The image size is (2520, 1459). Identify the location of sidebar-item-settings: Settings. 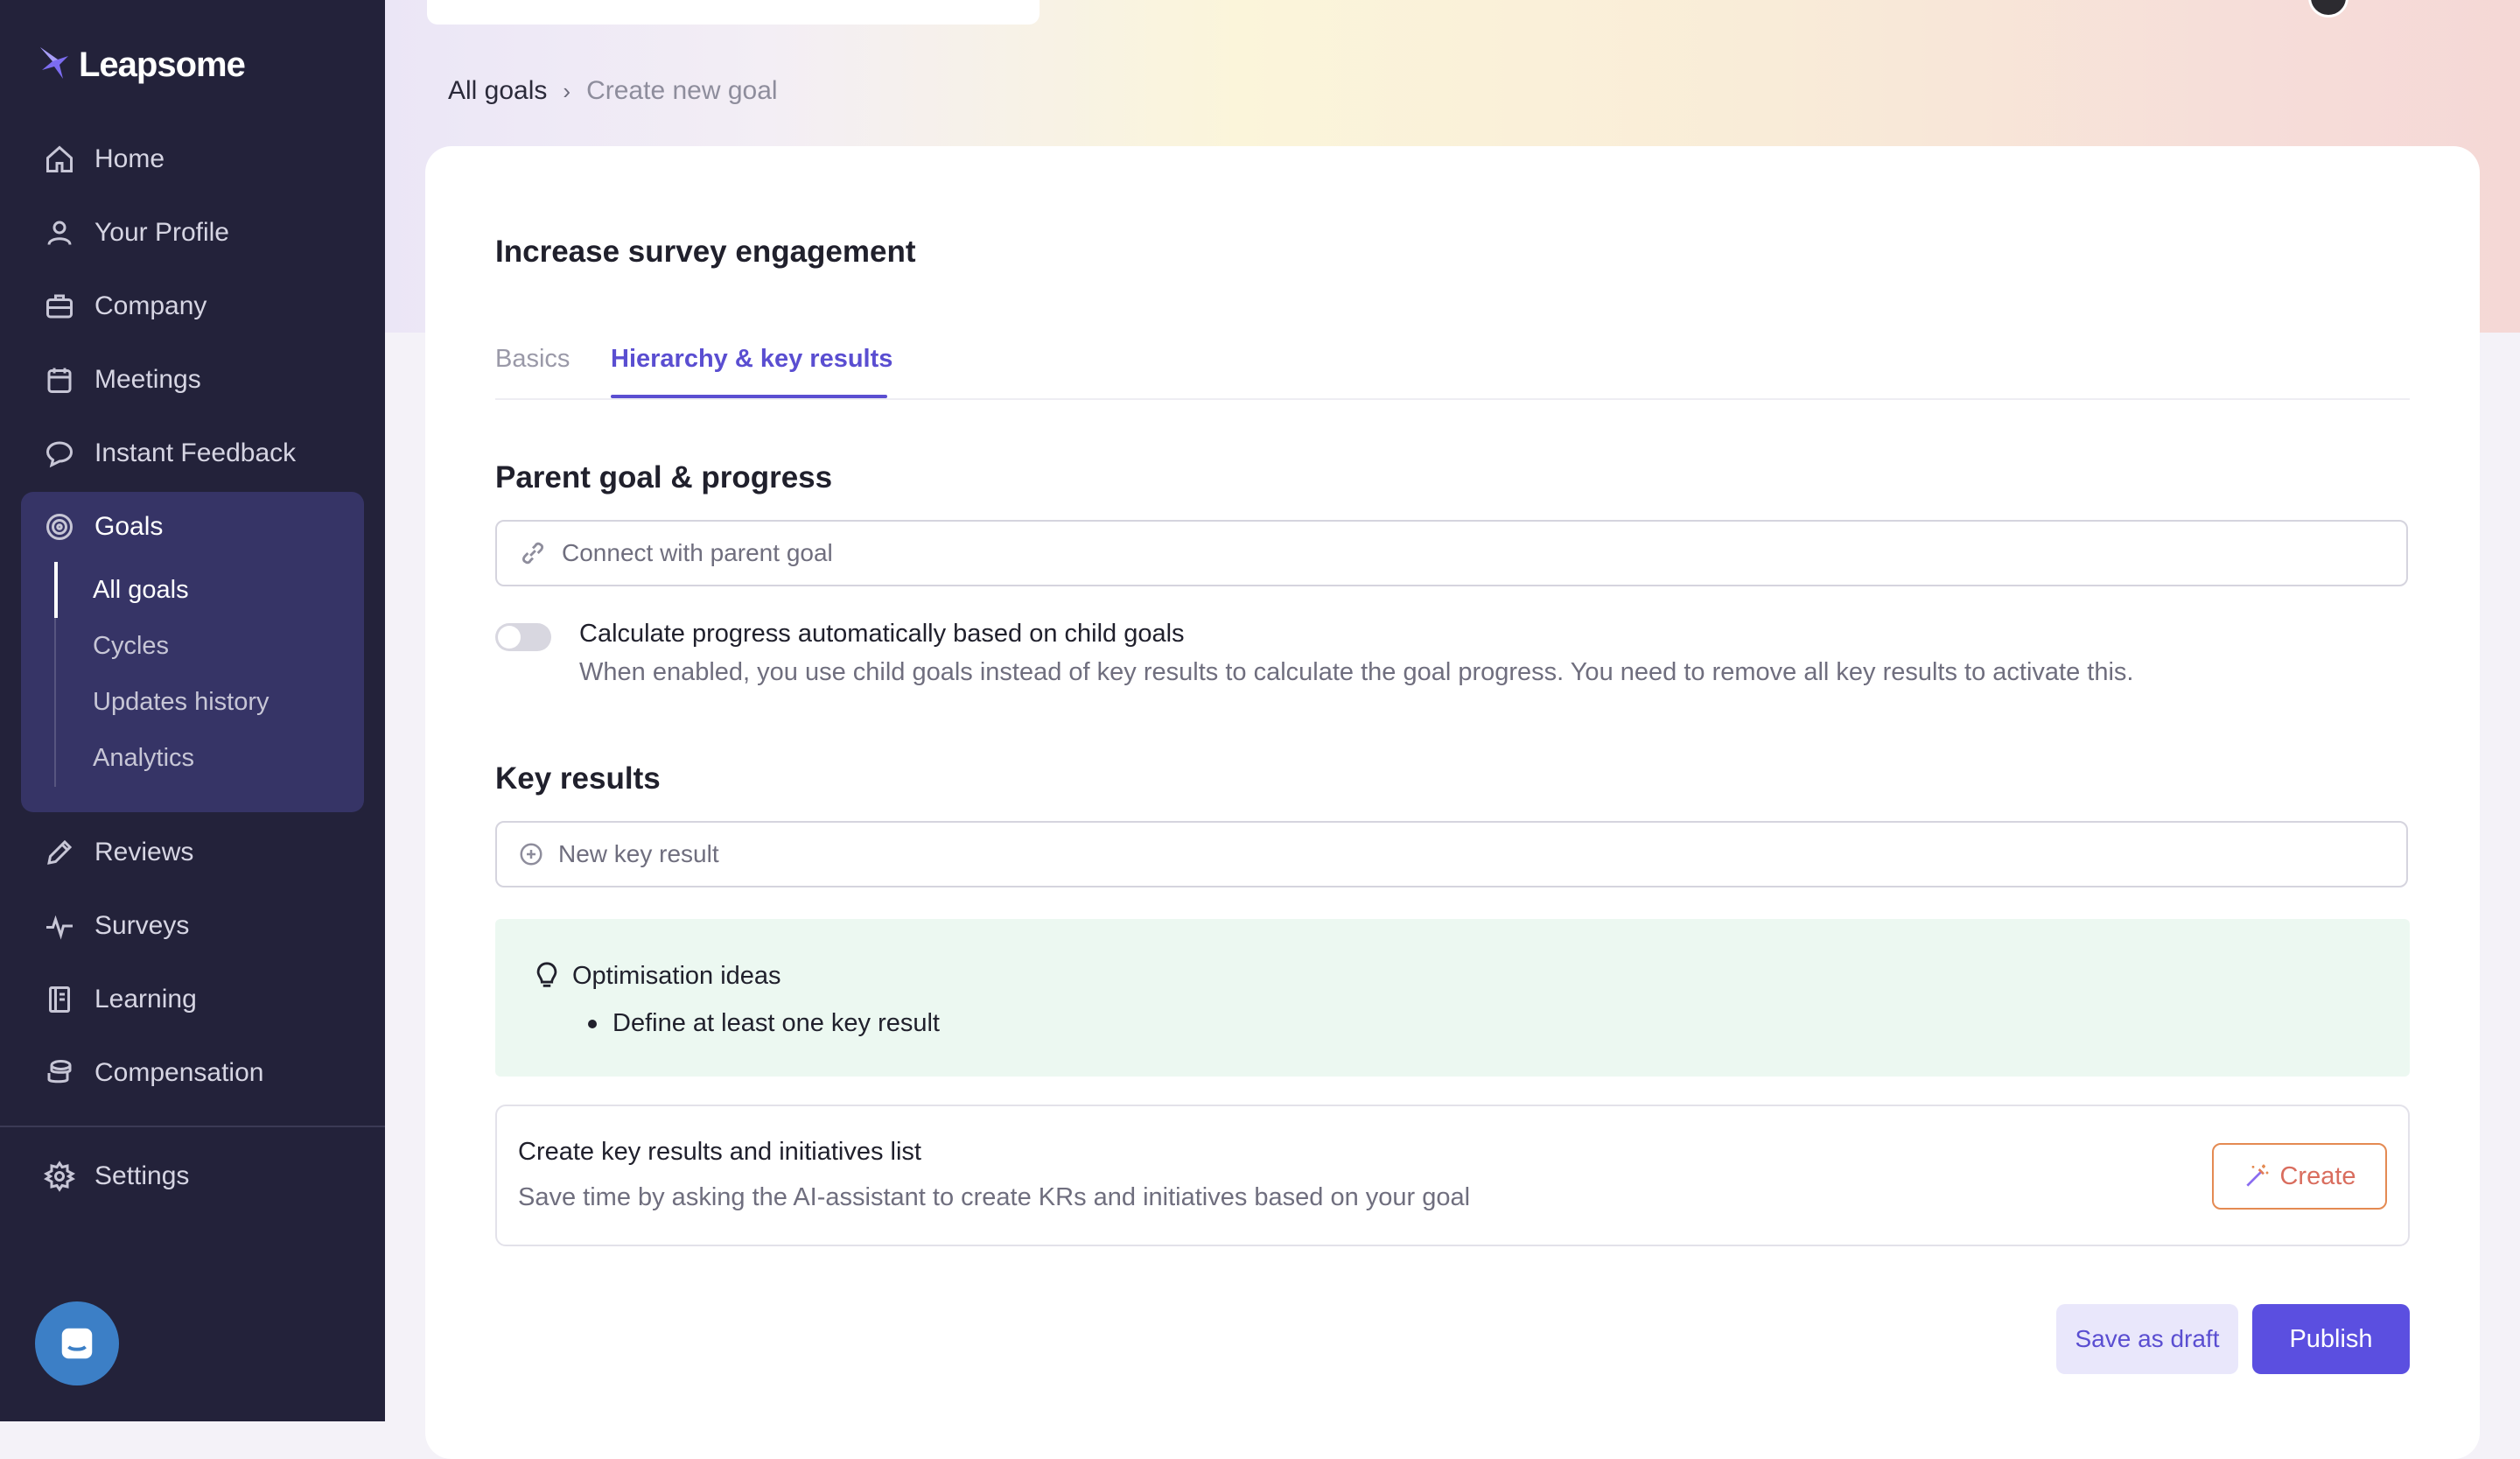
(116, 1176).